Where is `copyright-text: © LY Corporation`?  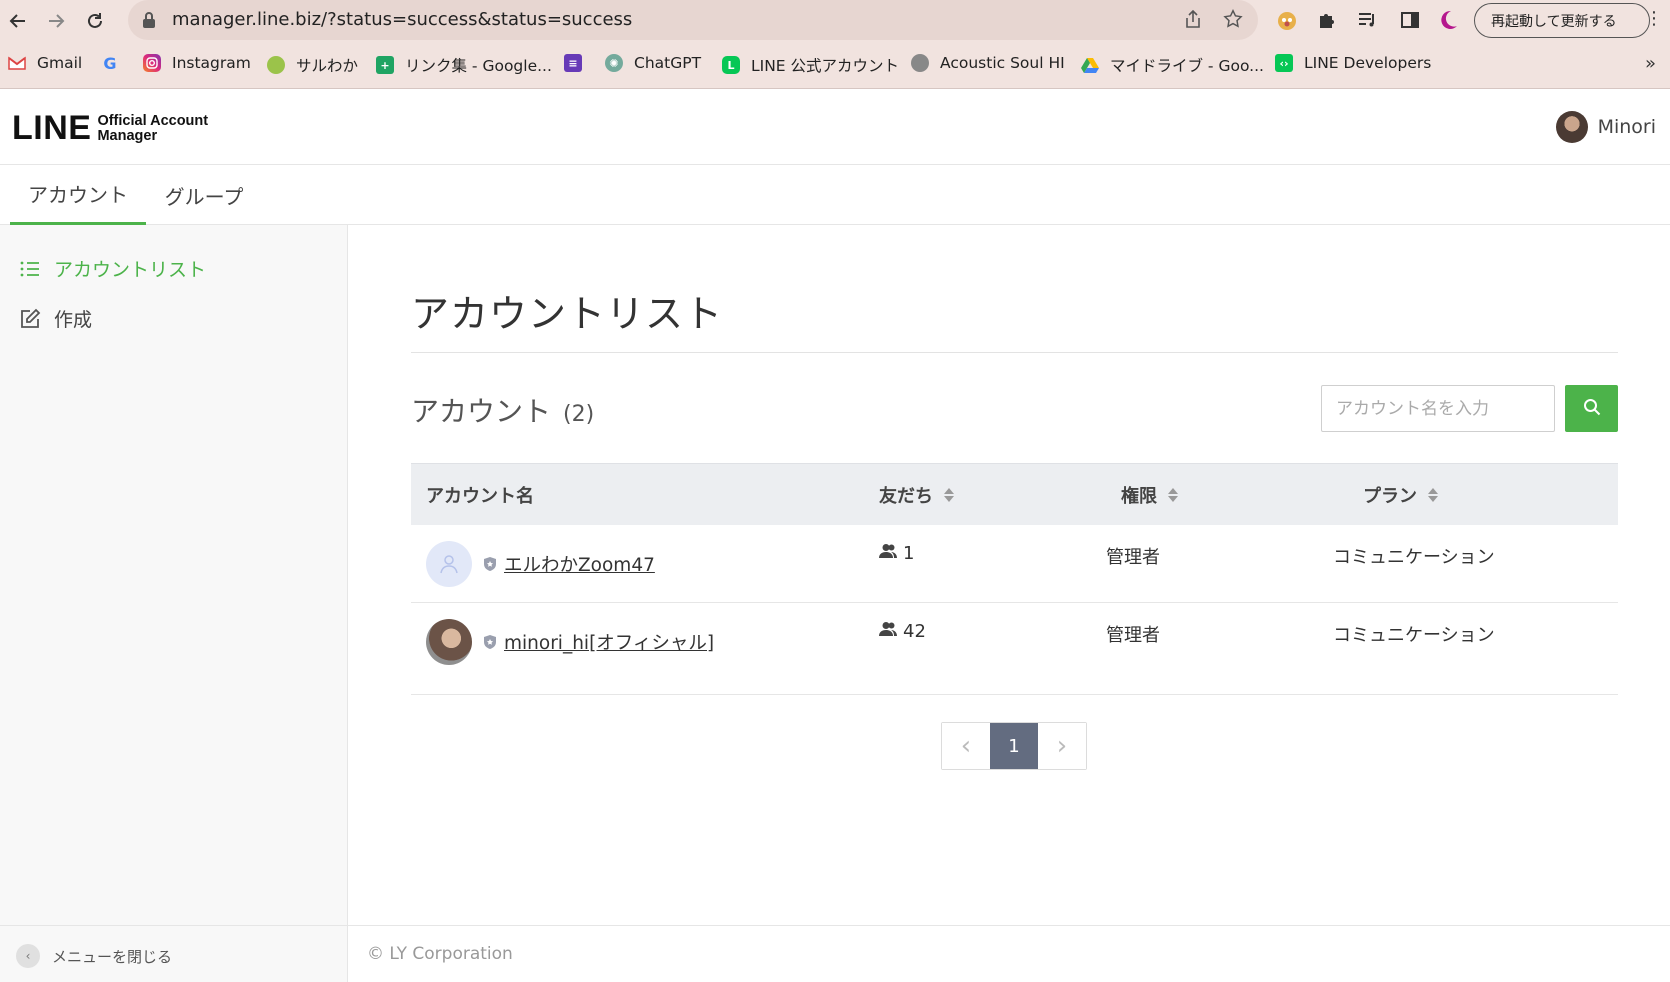 copyright-text: © LY Corporation is located at coordinates (440, 954).